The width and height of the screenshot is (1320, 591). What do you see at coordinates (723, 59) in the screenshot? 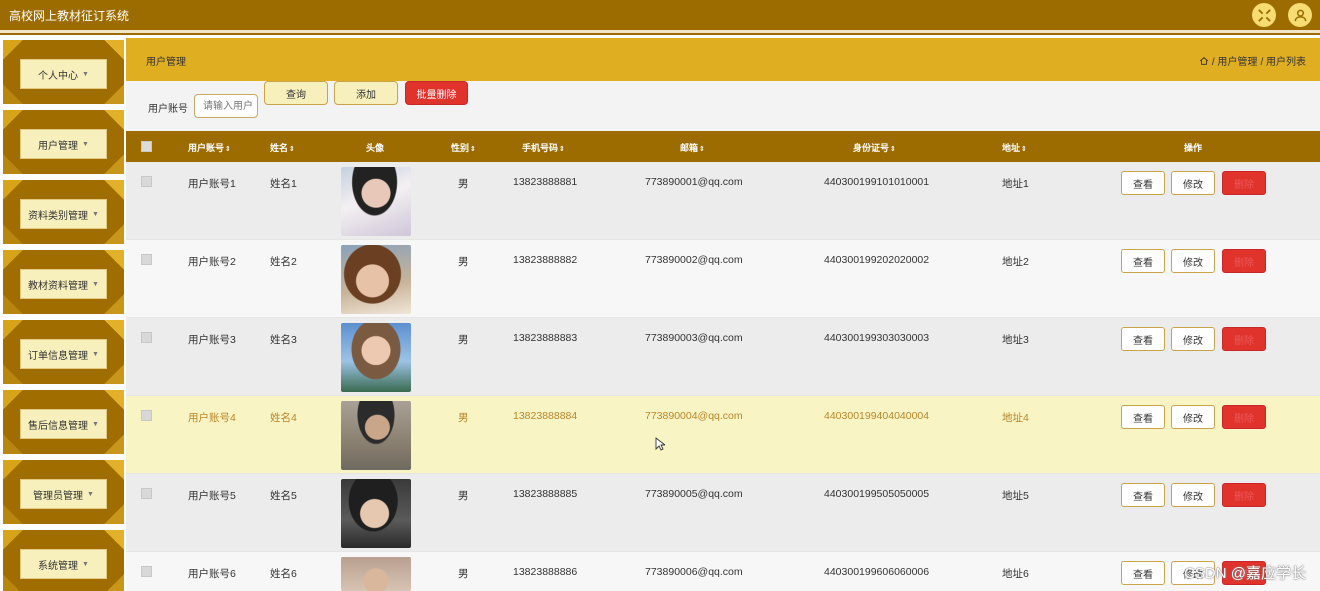
I see `page-header: 用户管理 / 用户管理 / 用户列表` at bounding box center [723, 59].